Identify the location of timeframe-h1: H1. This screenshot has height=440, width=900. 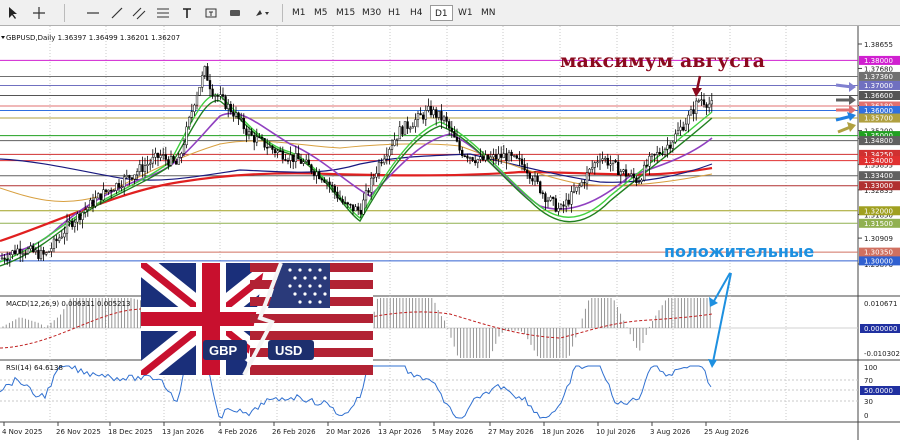
(394, 13).